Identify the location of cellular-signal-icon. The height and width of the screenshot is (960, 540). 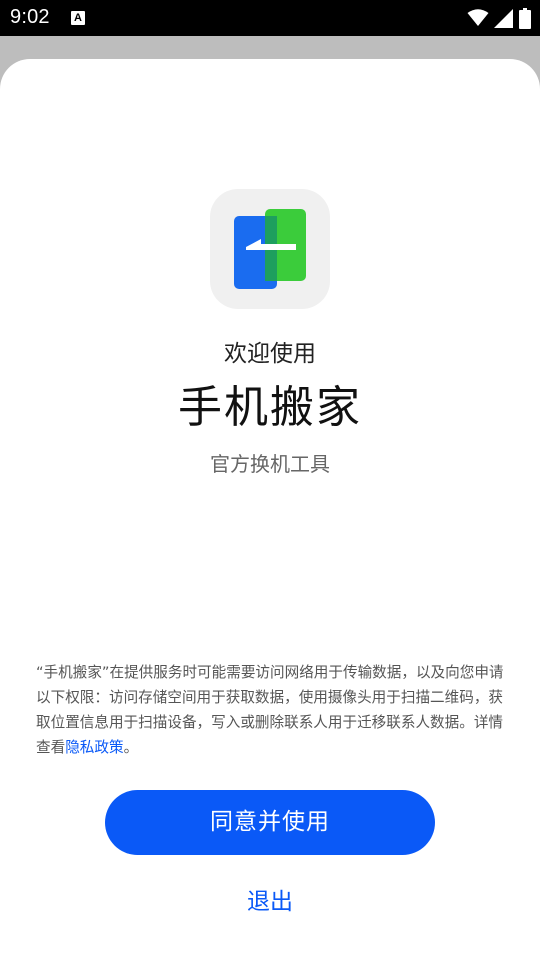
(504, 18).